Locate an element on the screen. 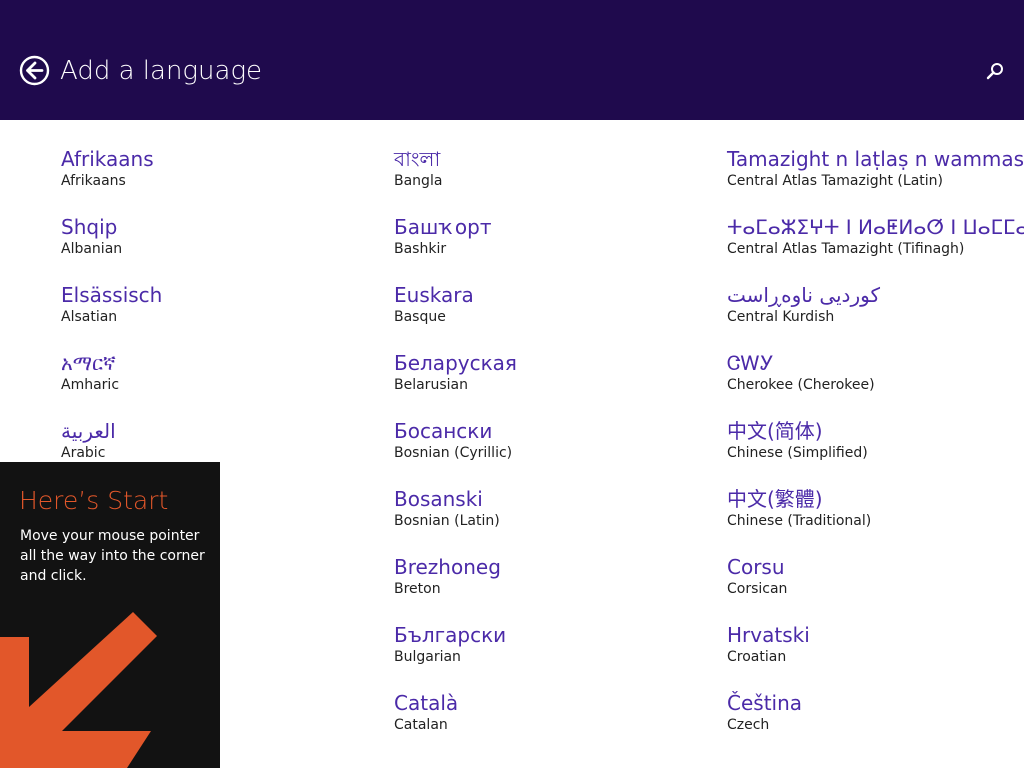 This screenshot has height=768, width=1024. language-item-amharic: አማርኛ Amharic is located at coordinates (211, 380).